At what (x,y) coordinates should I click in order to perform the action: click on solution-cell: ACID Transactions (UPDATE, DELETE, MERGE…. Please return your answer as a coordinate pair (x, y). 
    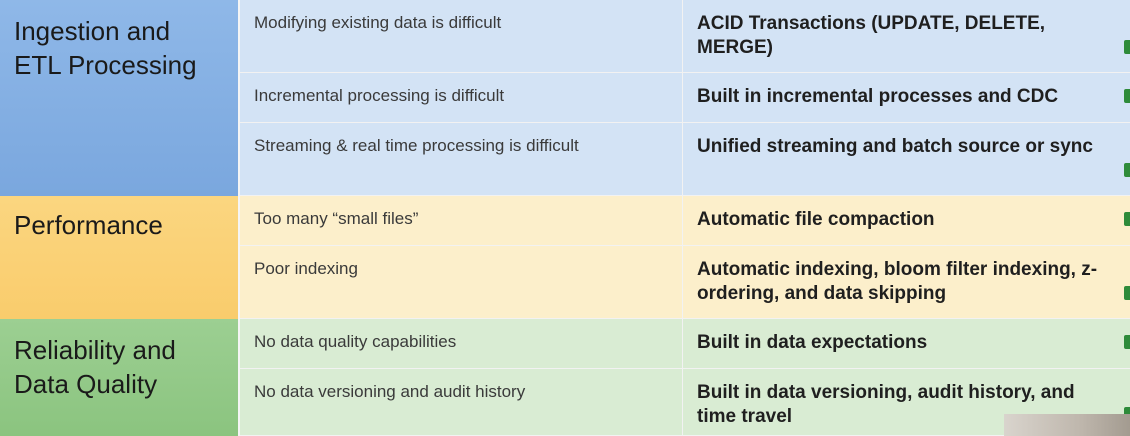
    Looking at the image, I should click on (906, 36).